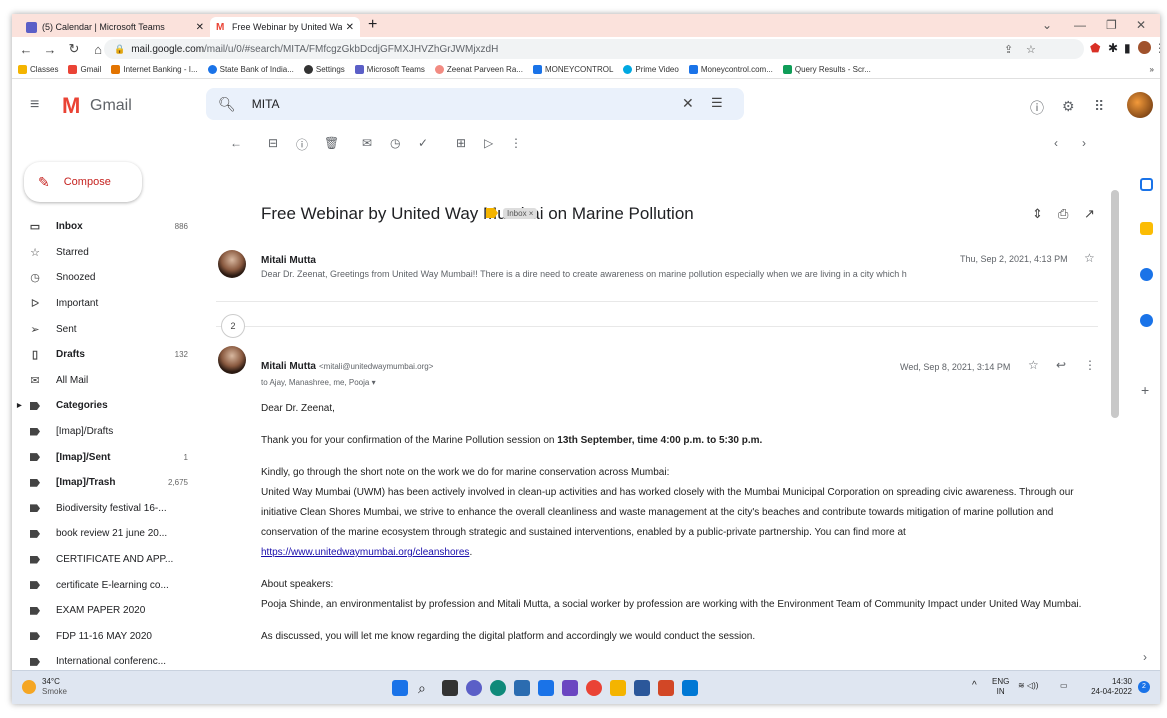 Image resolution: width=1167 pixels, height=718 pixels. Describe the element at coordinates (285, 27) in the screenshot. I see `tab-gmail: M Free Webinar by United Way Mu ✕` at that location.